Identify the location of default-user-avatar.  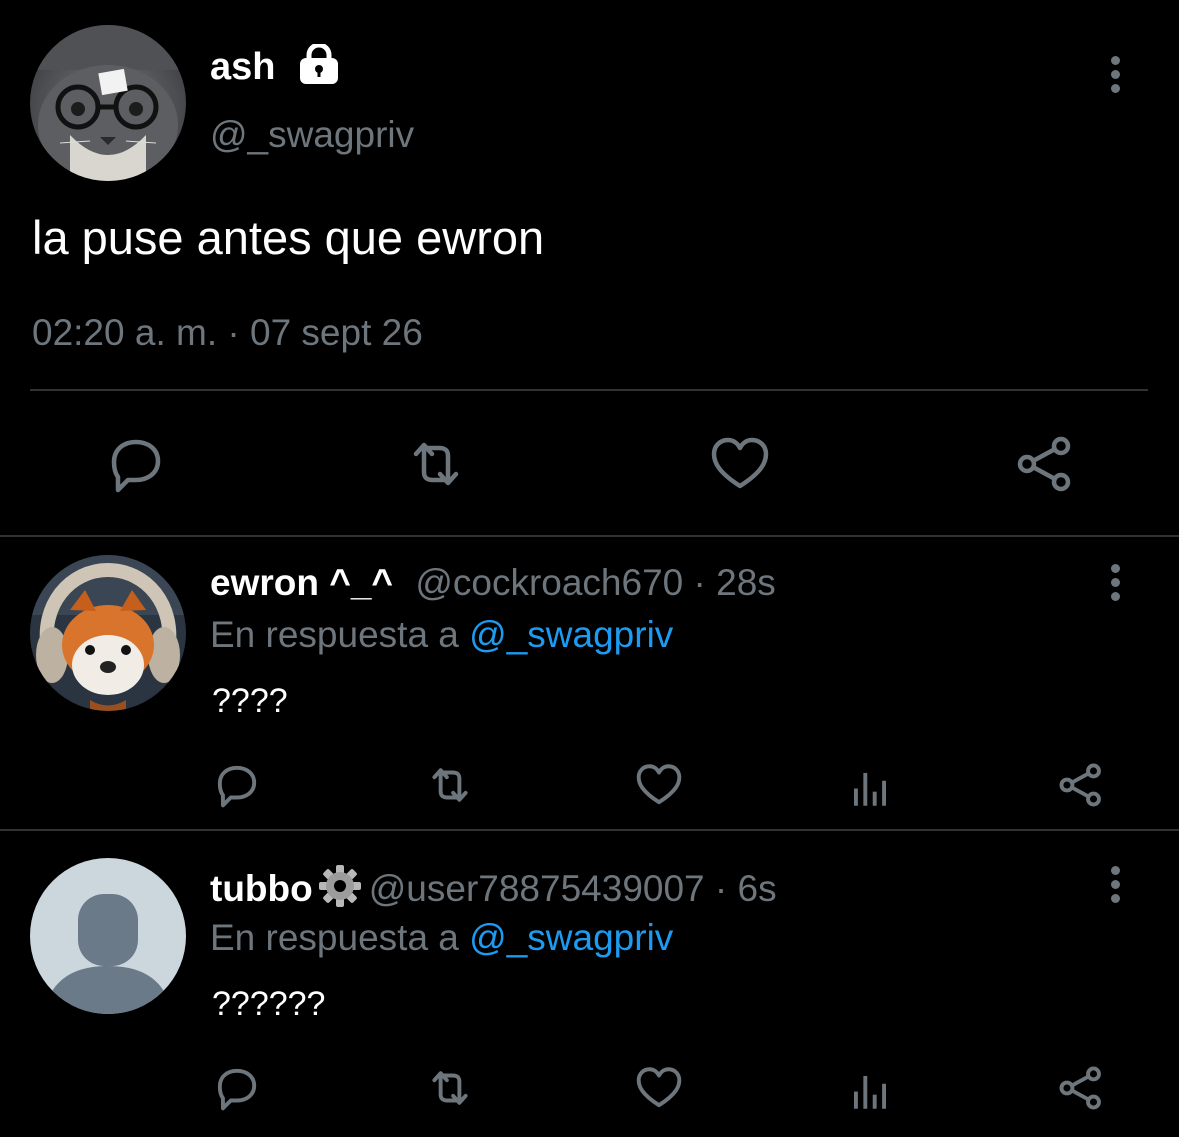
(108, 936).